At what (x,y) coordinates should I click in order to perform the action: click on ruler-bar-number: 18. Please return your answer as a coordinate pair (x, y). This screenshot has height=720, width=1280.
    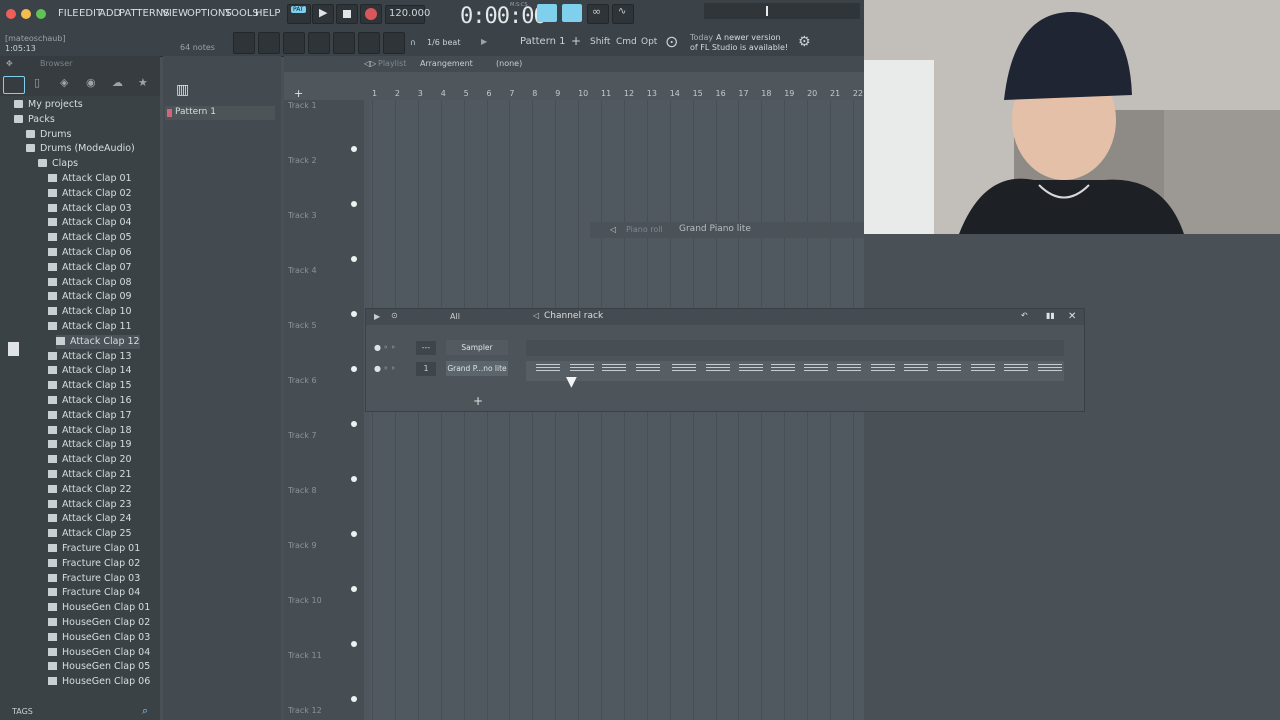
    Looking at the image, I should click on (766, 93).